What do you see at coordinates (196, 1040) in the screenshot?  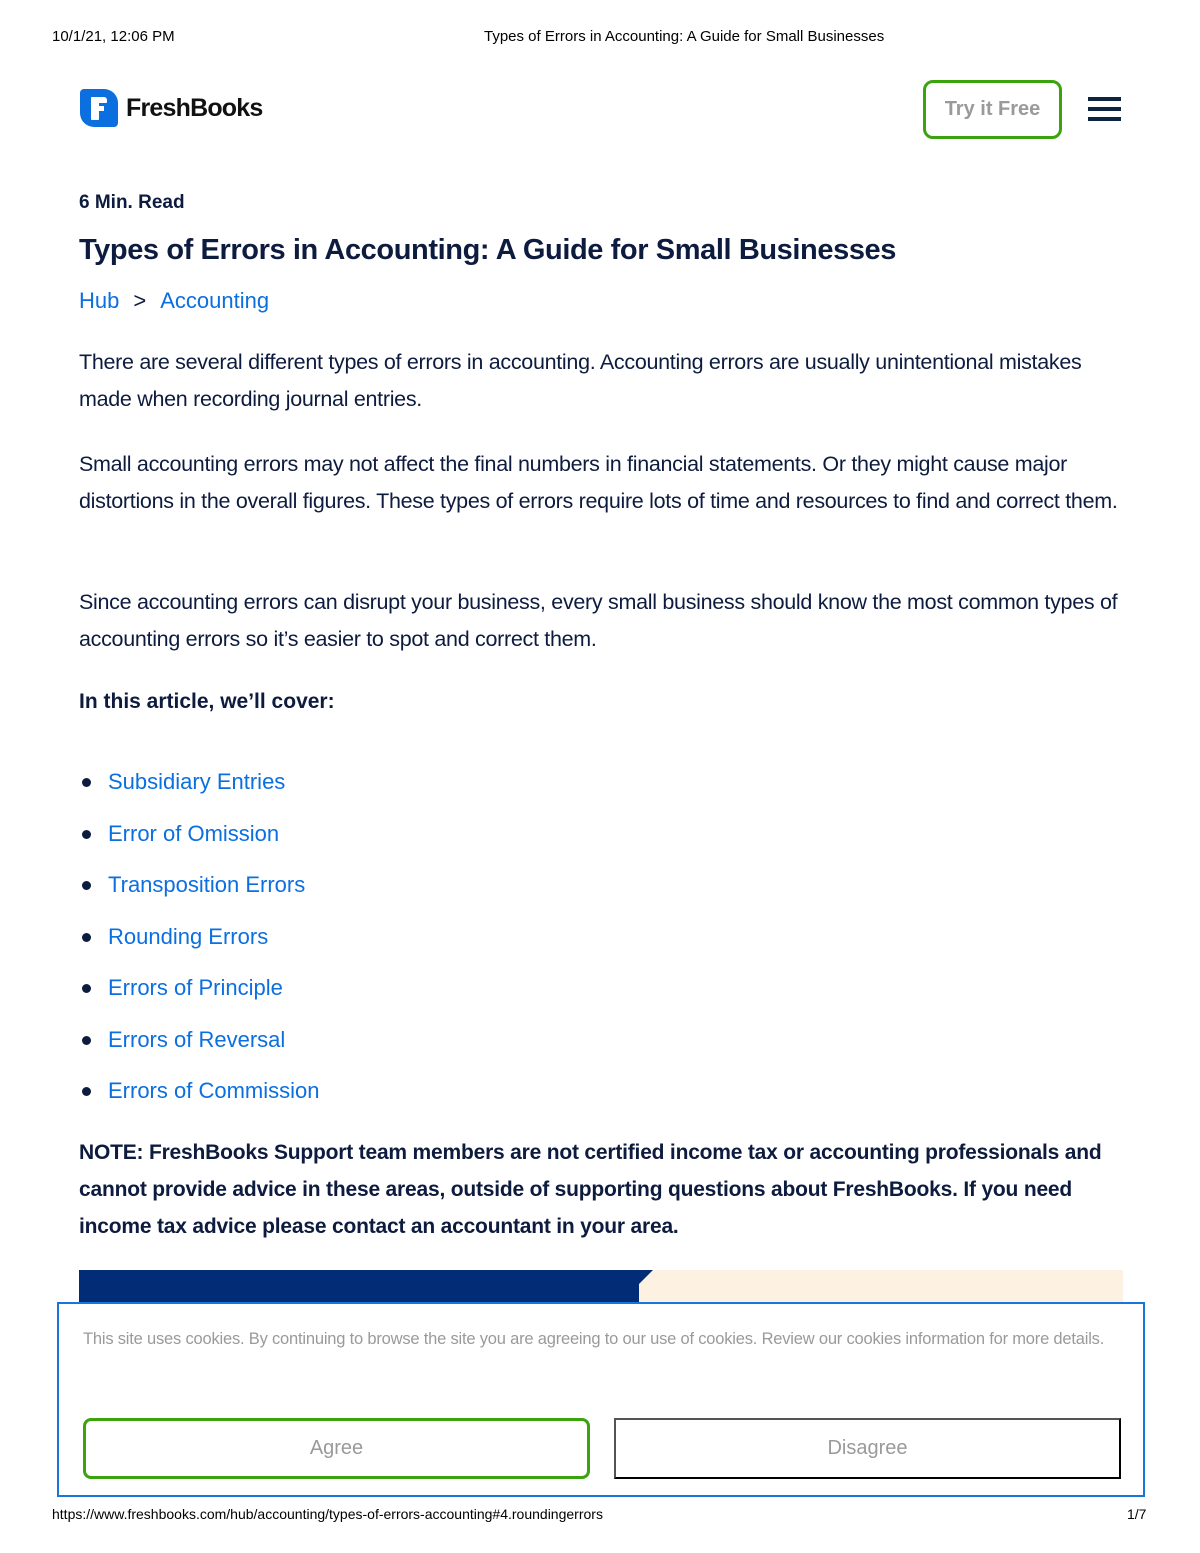 I see `toc-link-errors-of-reversal: Errors of Reversal` at bounding box center [196, 1040].